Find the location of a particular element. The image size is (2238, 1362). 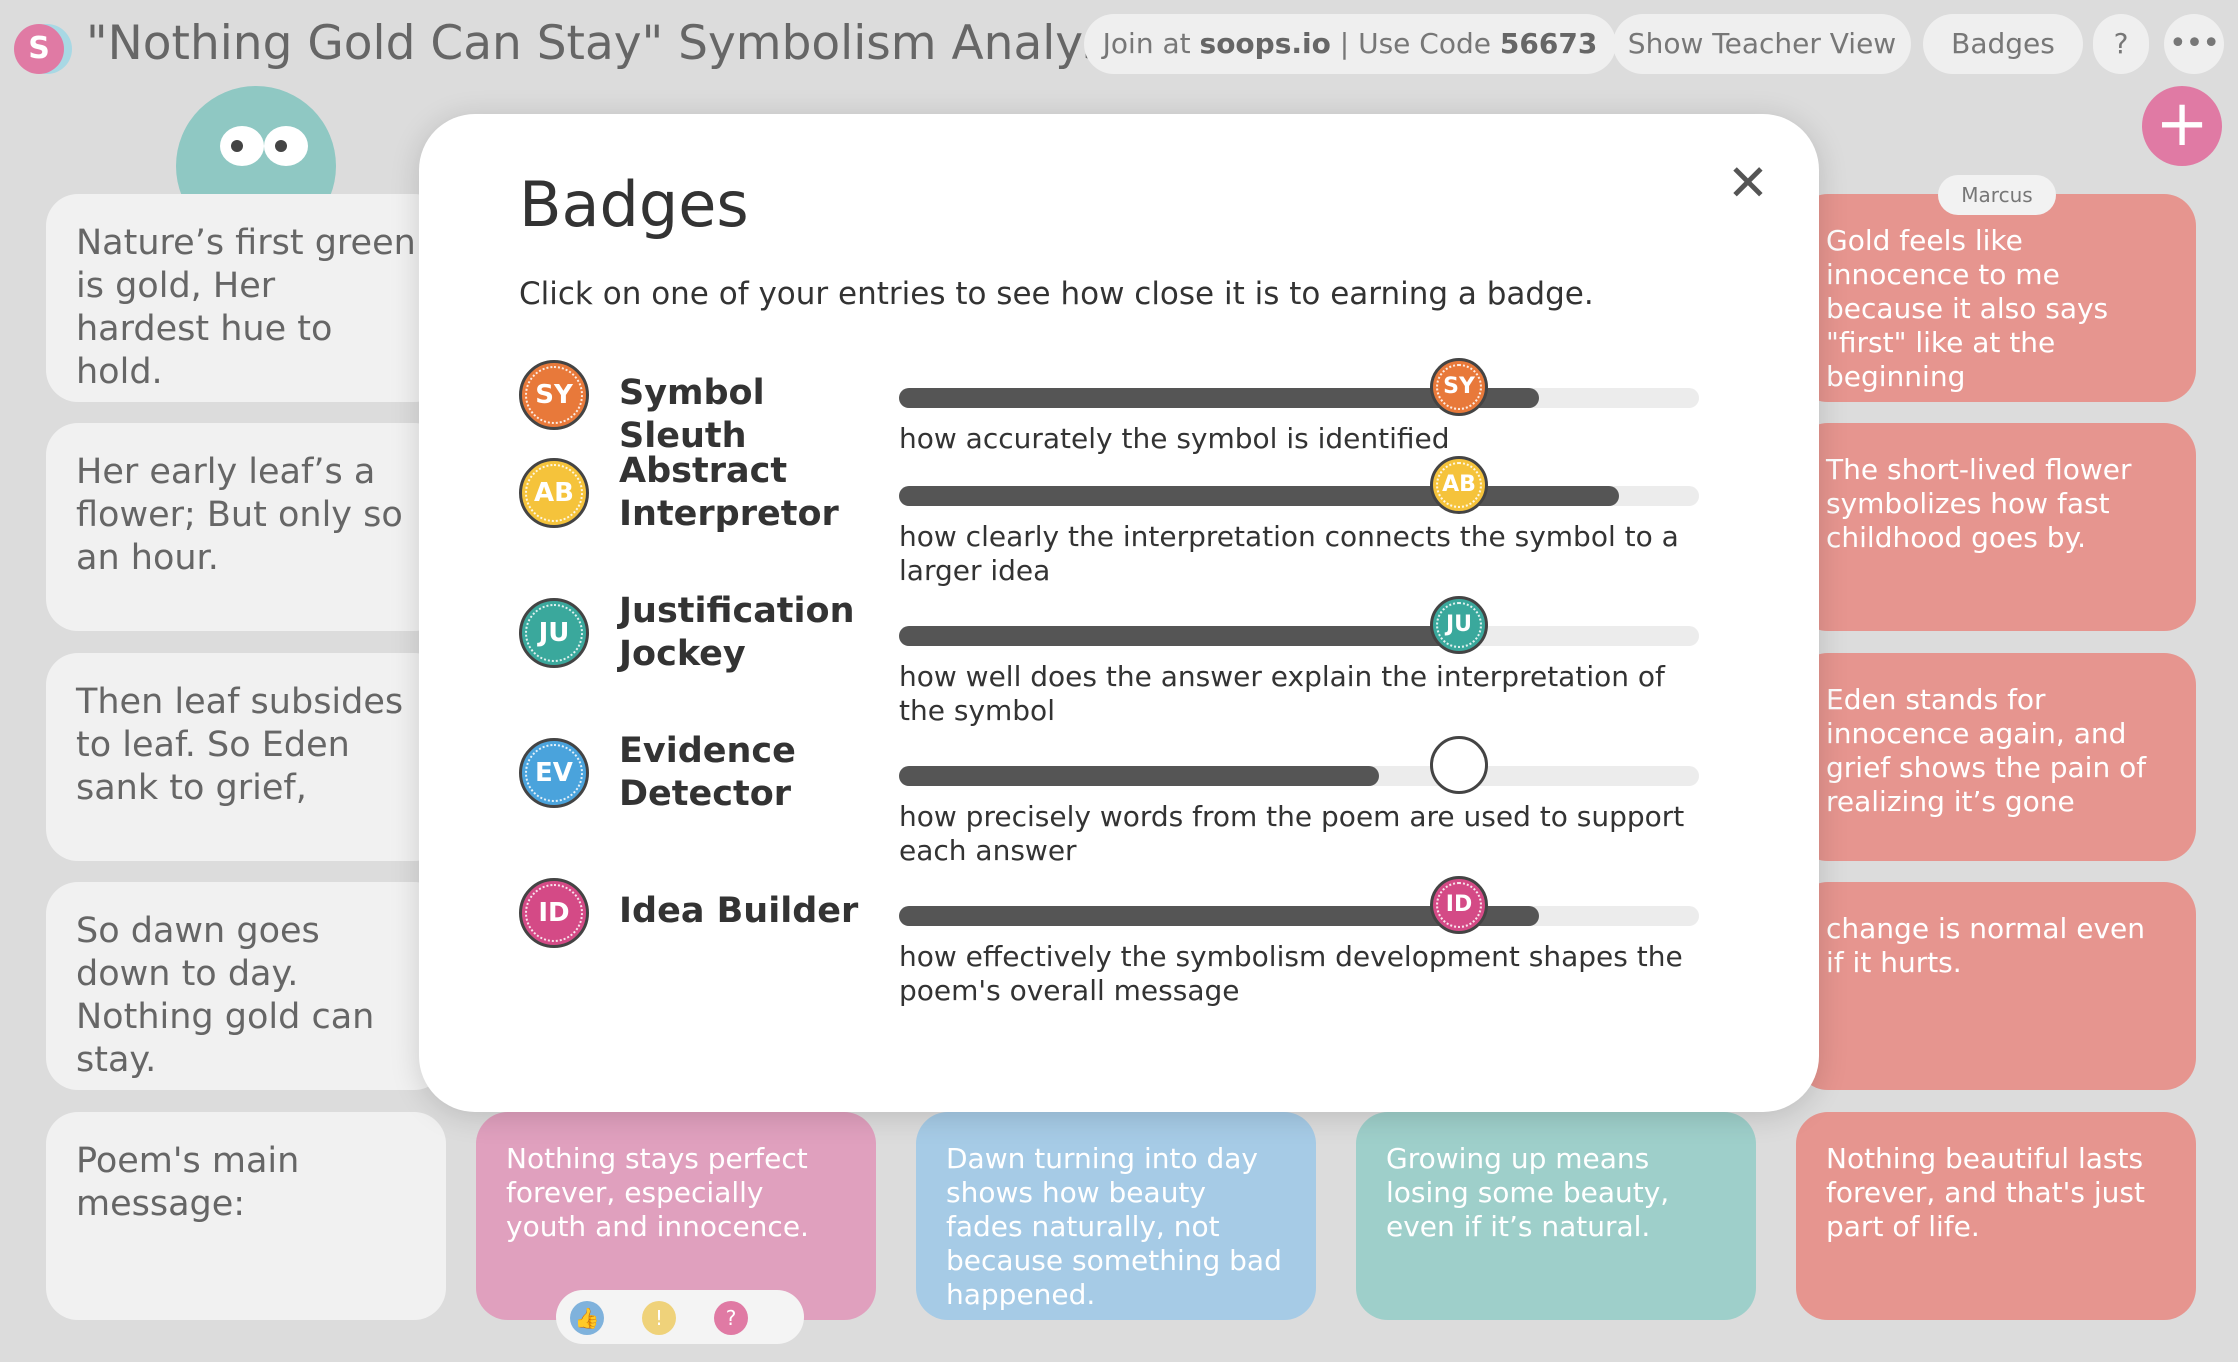

response-card: change is normal even if it hurts. is located at coordinates (1996, 986).